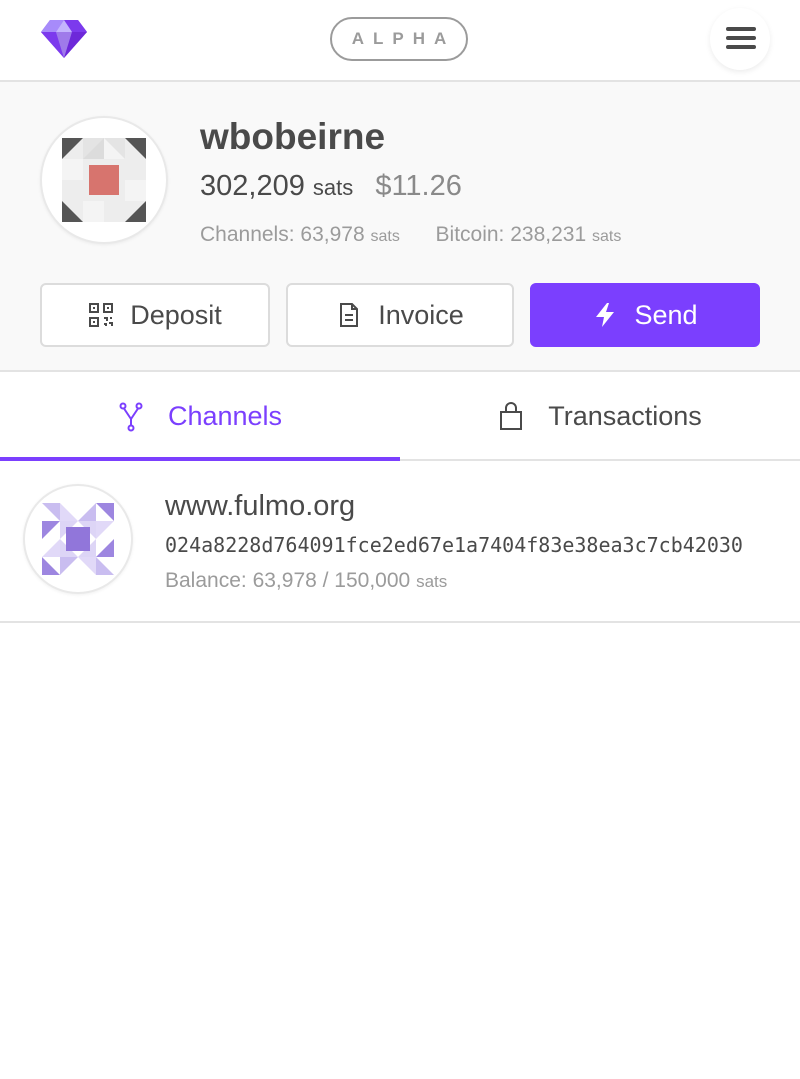  What do you see at coordinates (206, 580) in the screenshot?
I see `channel-balance-label: Balance:` at bounding box center [206, 580].